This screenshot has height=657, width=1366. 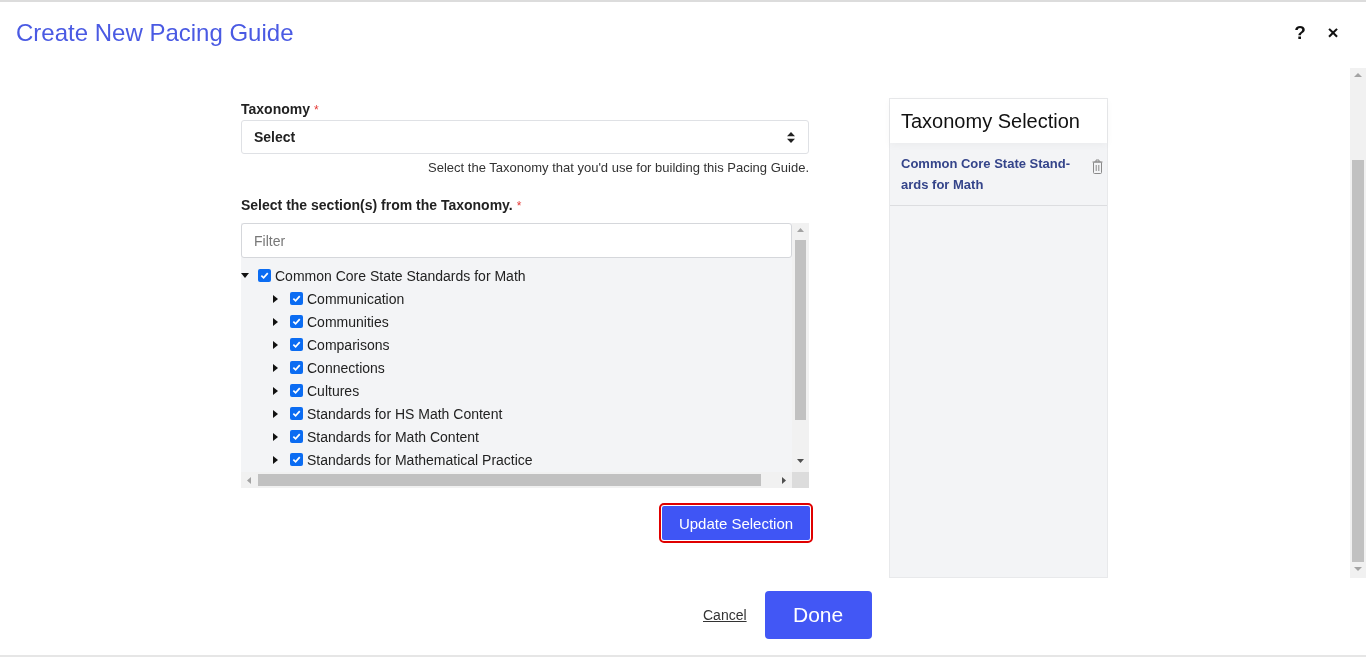 I want to click on taxonomy-select: Select, so click(x=525, y=137).